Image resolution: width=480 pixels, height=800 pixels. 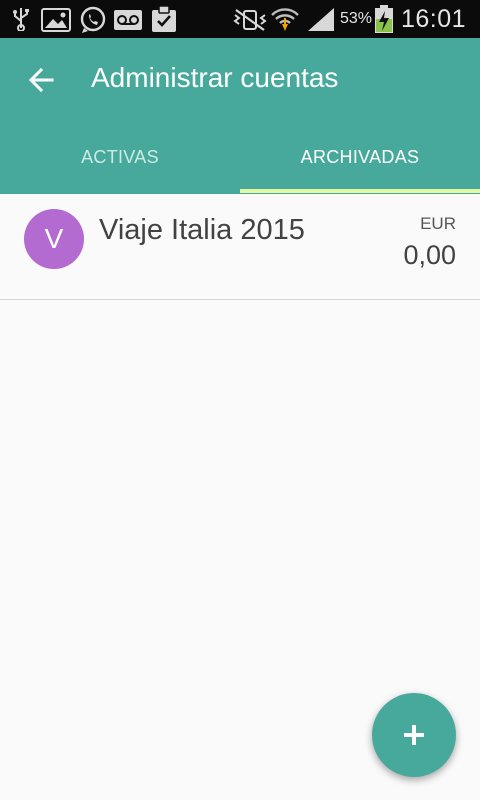 What do you see at coordinates (93, 19) in the screenshot?
I see `whatsapp-icon` at bounding box center [93, 19].